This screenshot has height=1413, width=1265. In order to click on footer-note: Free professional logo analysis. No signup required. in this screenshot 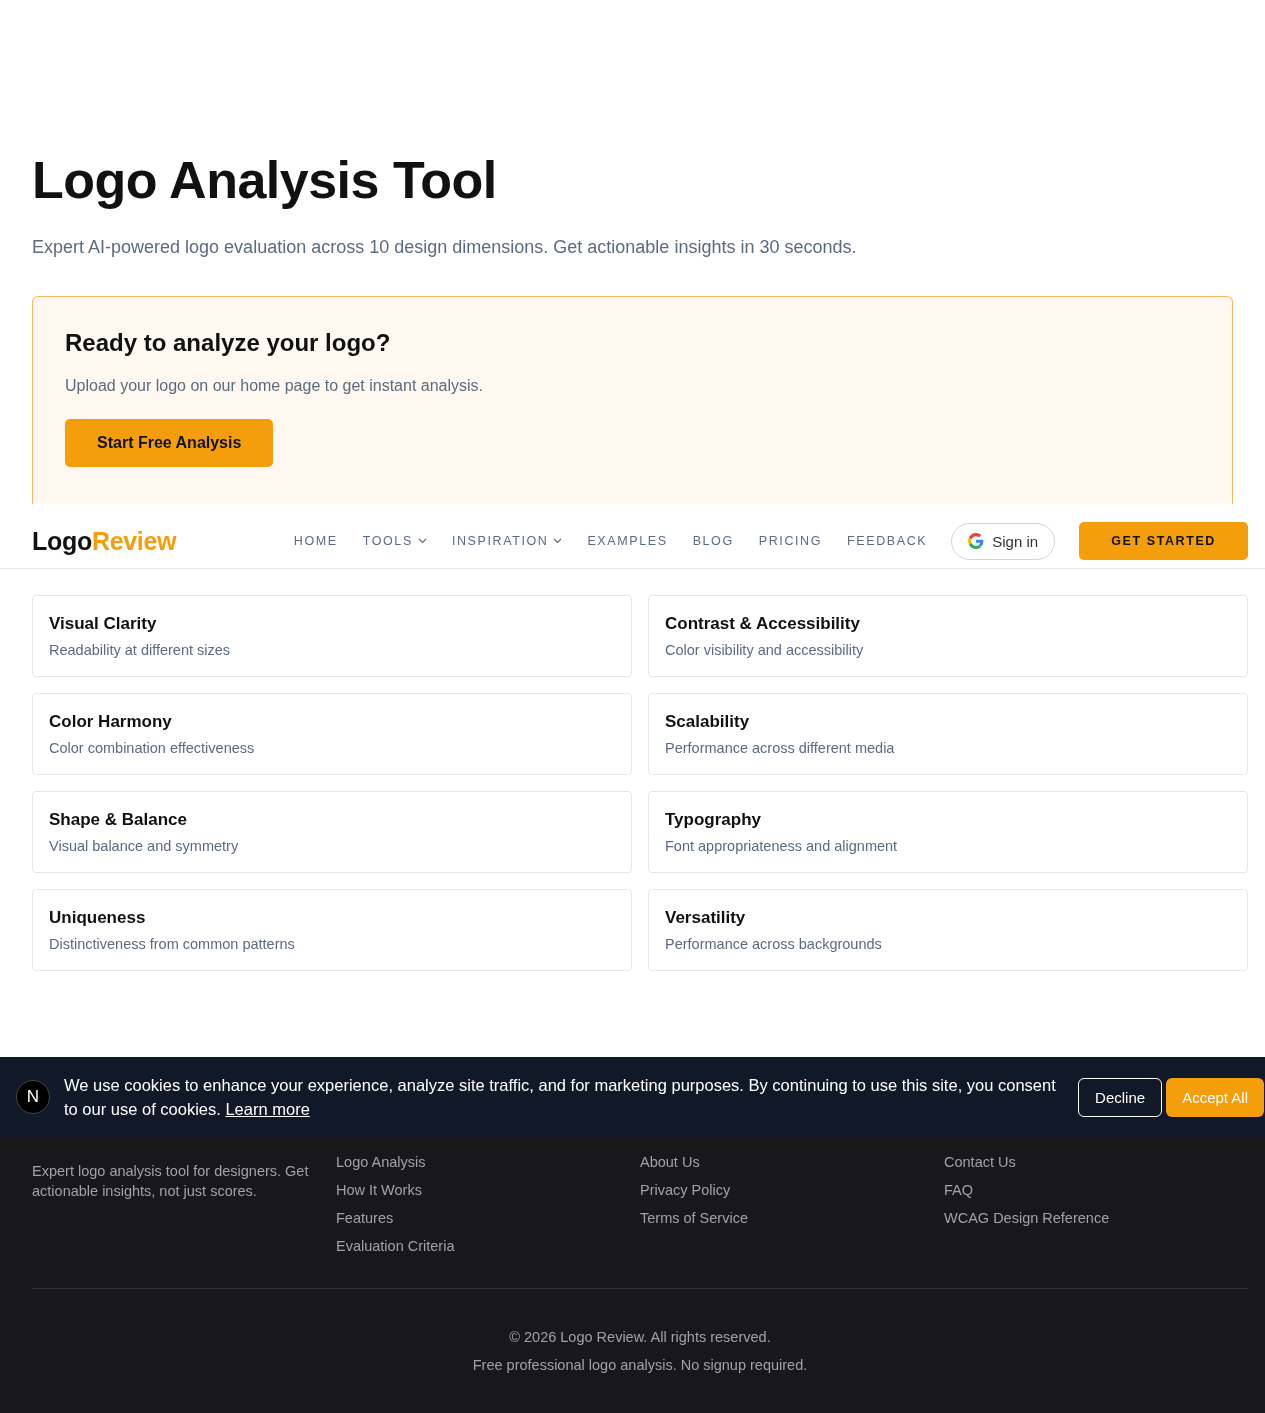, I will do `click(640, 1365)`.